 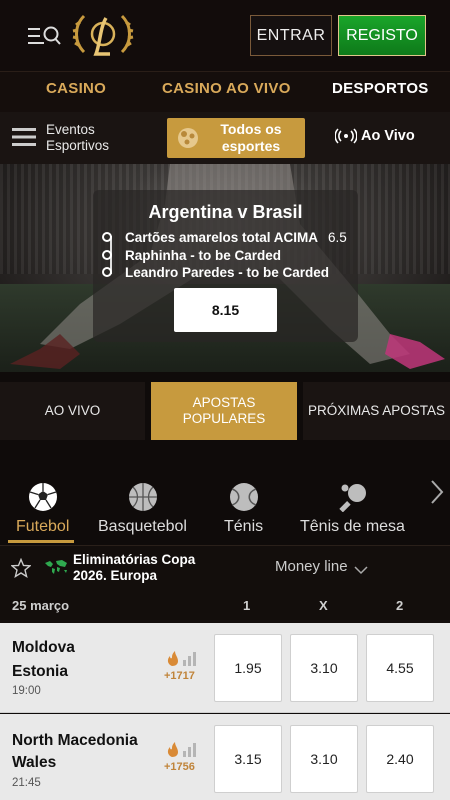 I want to click on active-sport-indicator, so click(x=41, y=541).